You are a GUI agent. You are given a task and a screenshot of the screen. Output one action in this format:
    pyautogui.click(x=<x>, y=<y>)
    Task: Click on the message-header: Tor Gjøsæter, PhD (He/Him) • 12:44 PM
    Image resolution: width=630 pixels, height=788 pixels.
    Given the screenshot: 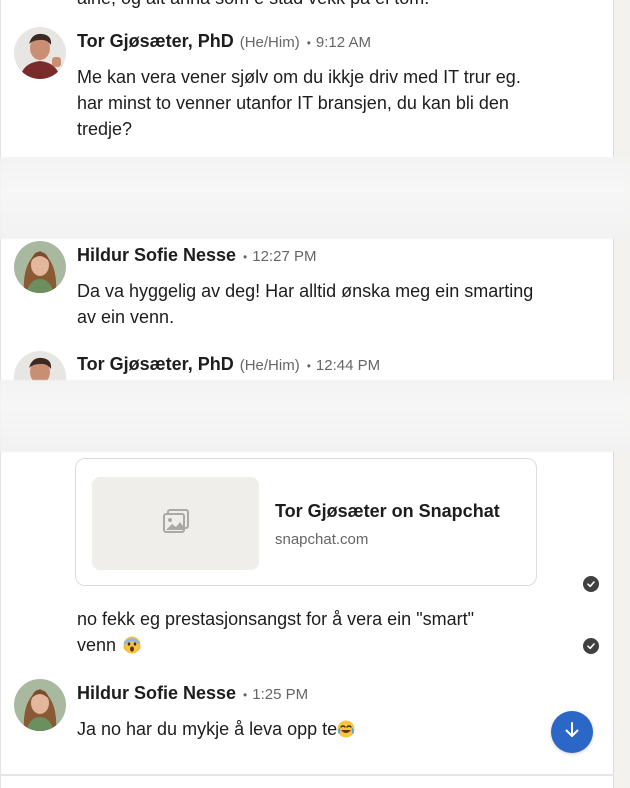 What is the action you would take?
    pyautogui.click(x=228, y=364)
    